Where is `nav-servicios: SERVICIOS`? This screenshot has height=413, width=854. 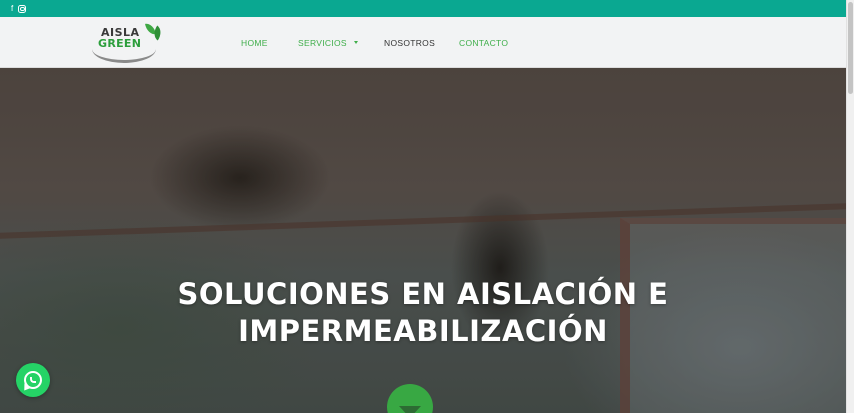 nav-servicios: SERVICIOS is located at coordinates (328, 42).